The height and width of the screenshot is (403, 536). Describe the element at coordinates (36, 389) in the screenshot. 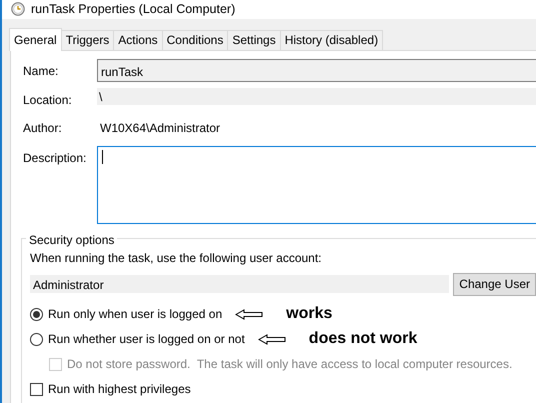

I see `checkbox` at that location.